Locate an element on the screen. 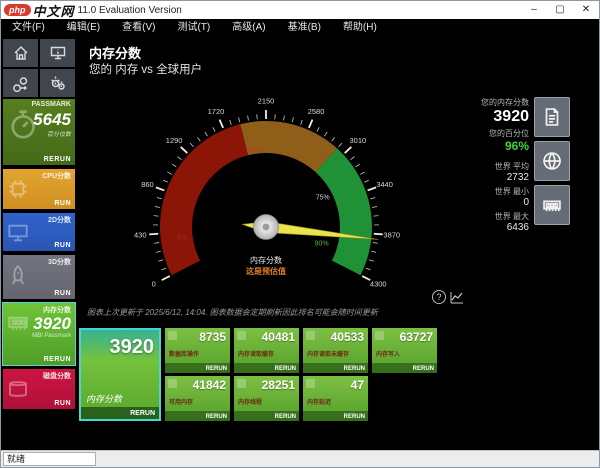  percentile-value: 96% is located at coordinates (516, 146).